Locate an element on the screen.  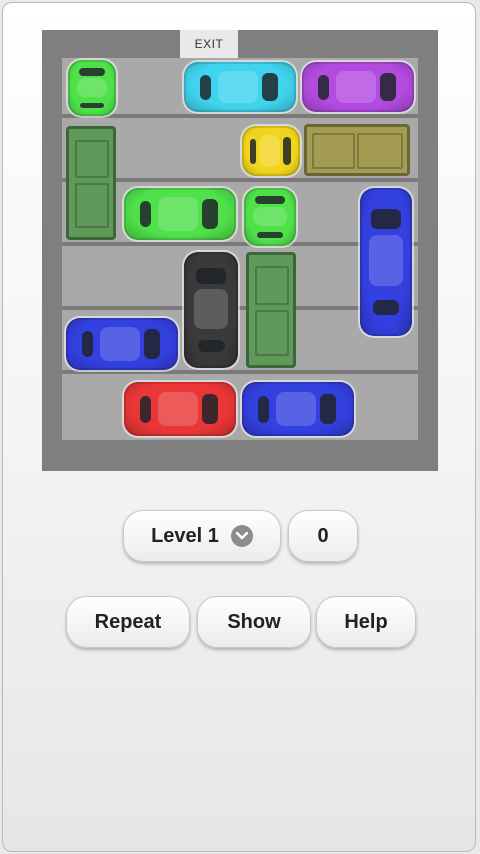
red-car is located at coordinates (180, 409).